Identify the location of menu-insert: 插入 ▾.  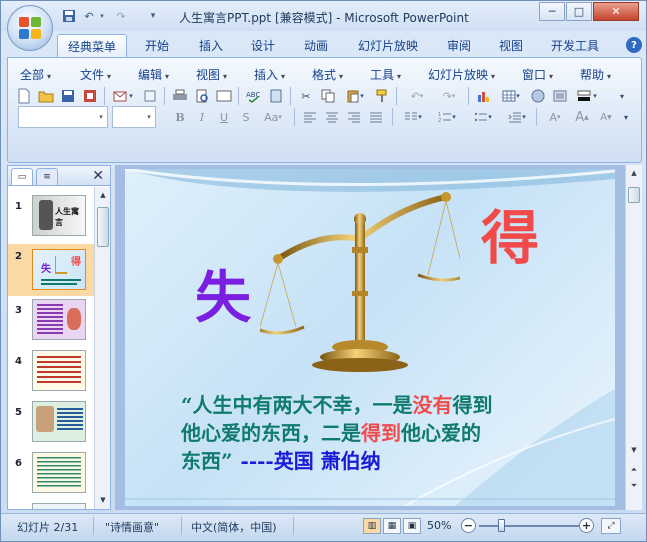
(269, 74).